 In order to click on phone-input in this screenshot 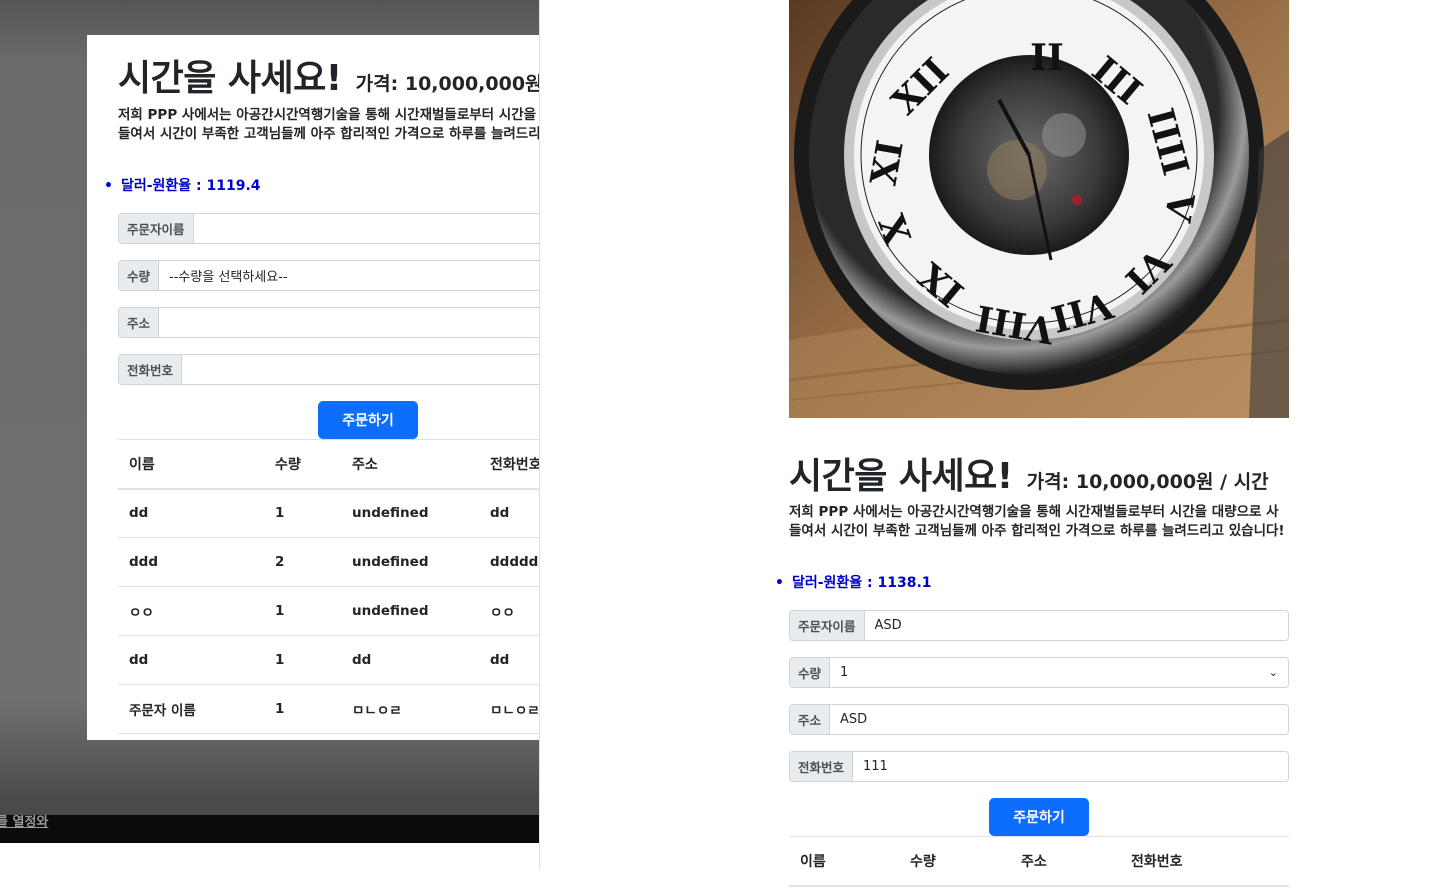, I will do `click(360, 369)`.